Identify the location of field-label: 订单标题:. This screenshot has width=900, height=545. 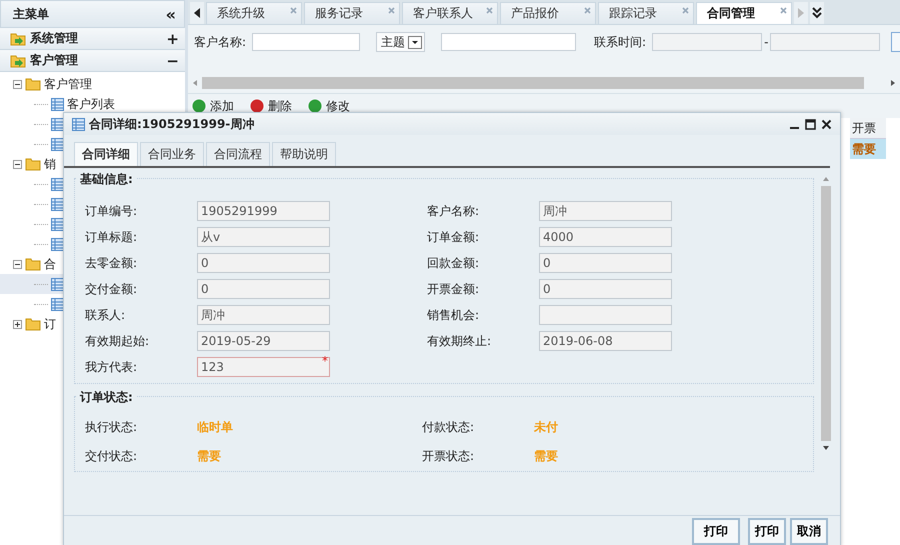
(111, 237).